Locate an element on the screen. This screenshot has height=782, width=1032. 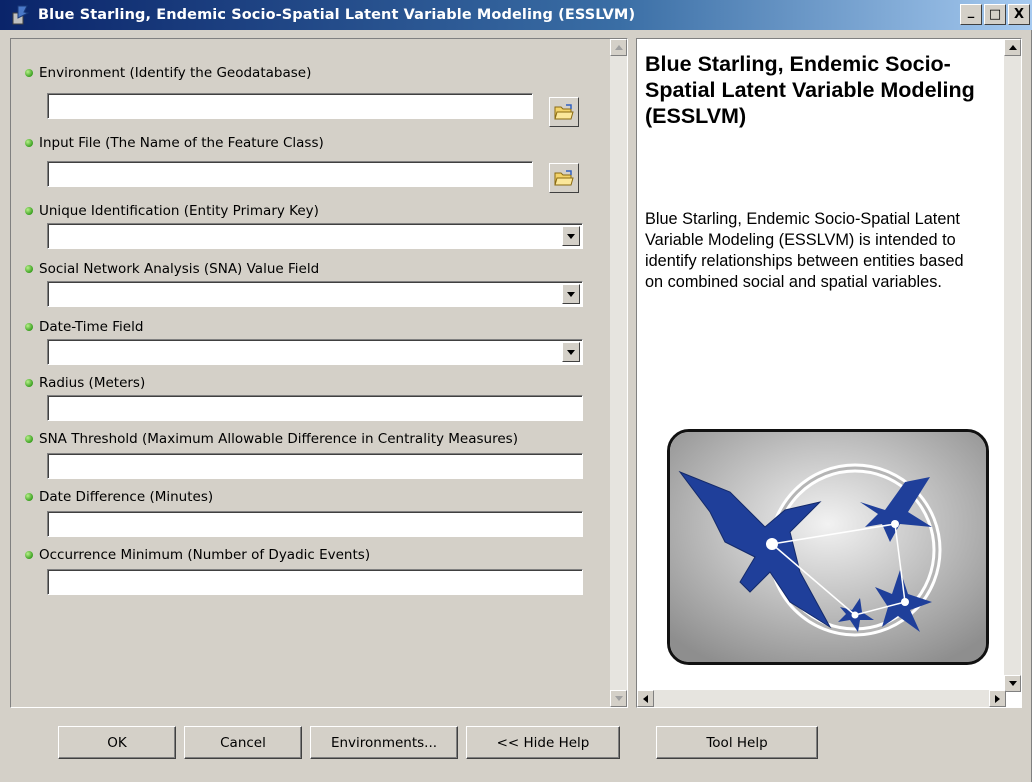
close-button: X is located at coordinates (1019, 14).